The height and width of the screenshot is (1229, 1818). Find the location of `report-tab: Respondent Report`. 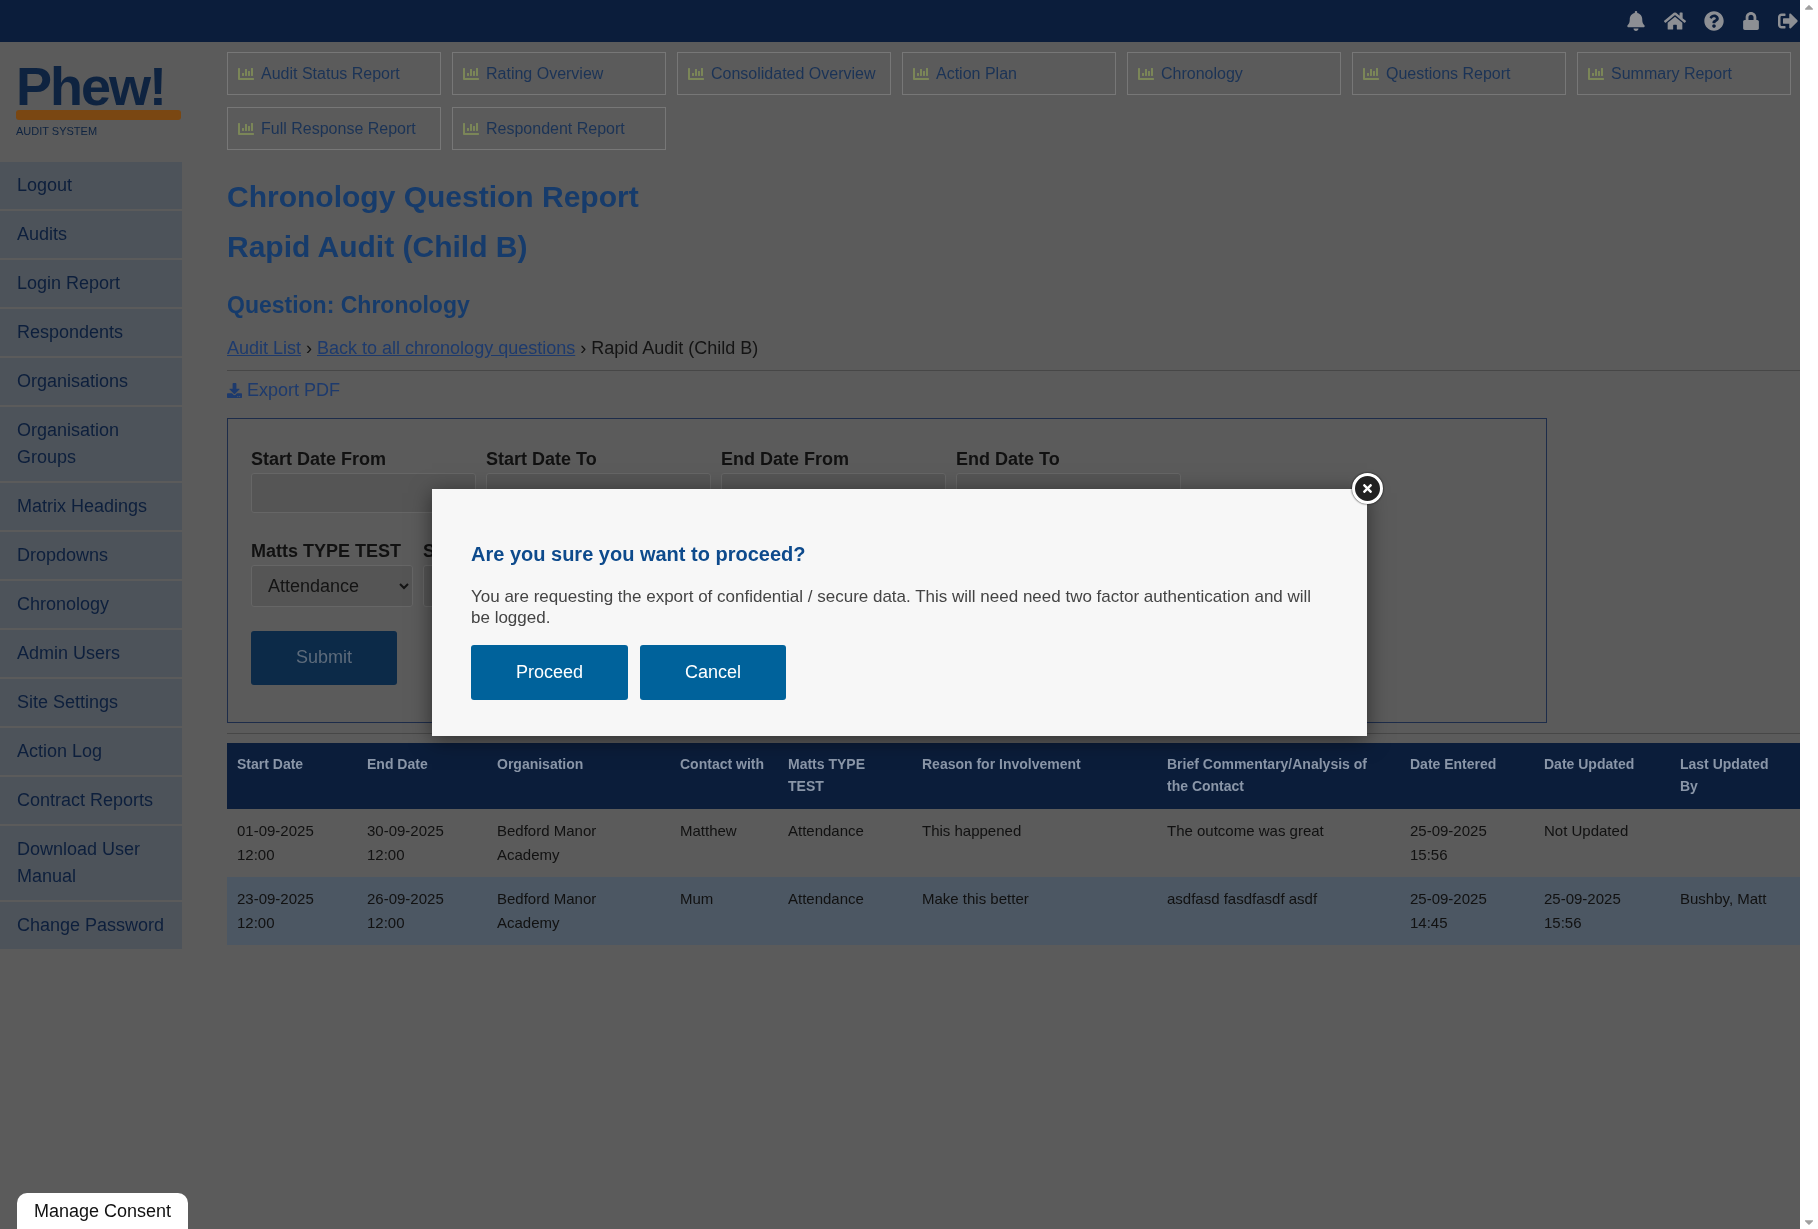

report-tab: Respondent Report is located at coordinates (559, 128).